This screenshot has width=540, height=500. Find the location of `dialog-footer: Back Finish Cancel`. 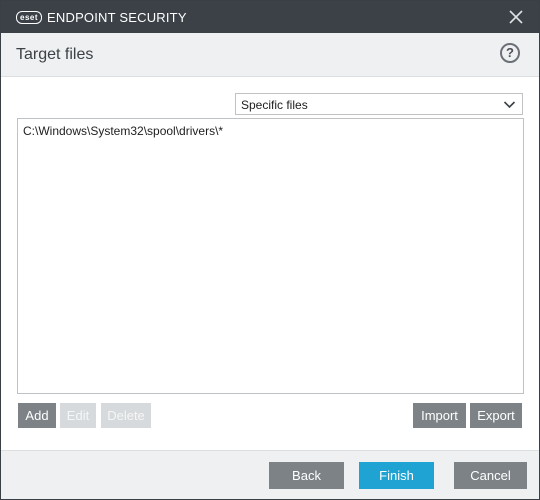

dialog-footer: Back Finish Cancel is located at coordinates (270, 474).